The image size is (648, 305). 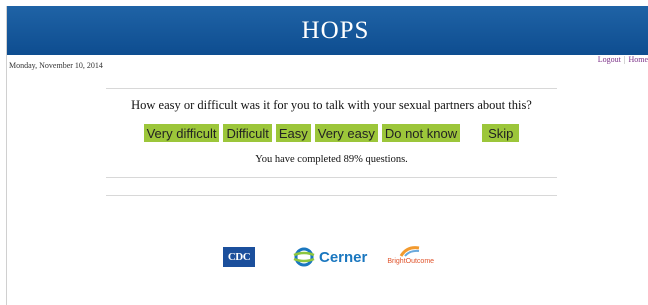 What do you see at coordinates (638, 59) in the screenshot?
I see `home-link: Home` at bounding box center [638, 59].